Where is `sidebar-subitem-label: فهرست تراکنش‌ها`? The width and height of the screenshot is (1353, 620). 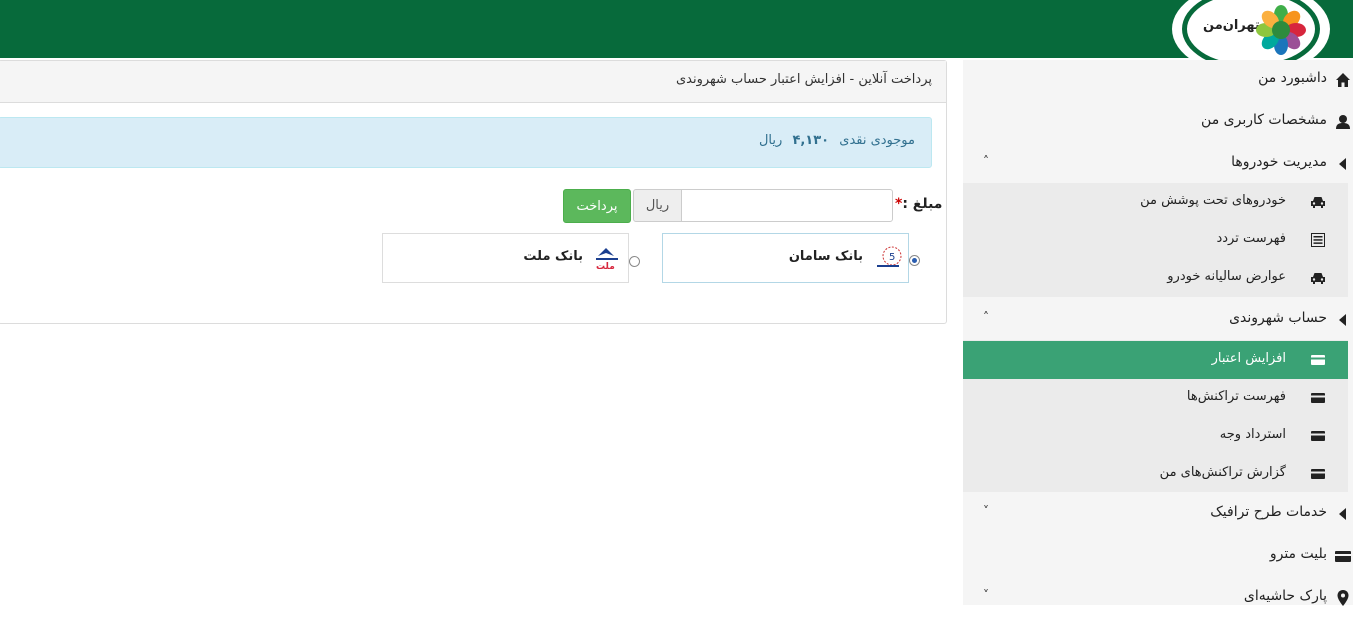
sidebar-subitem-label: فهرست تراکنش‌ها is located at coordinates (1236, 396).